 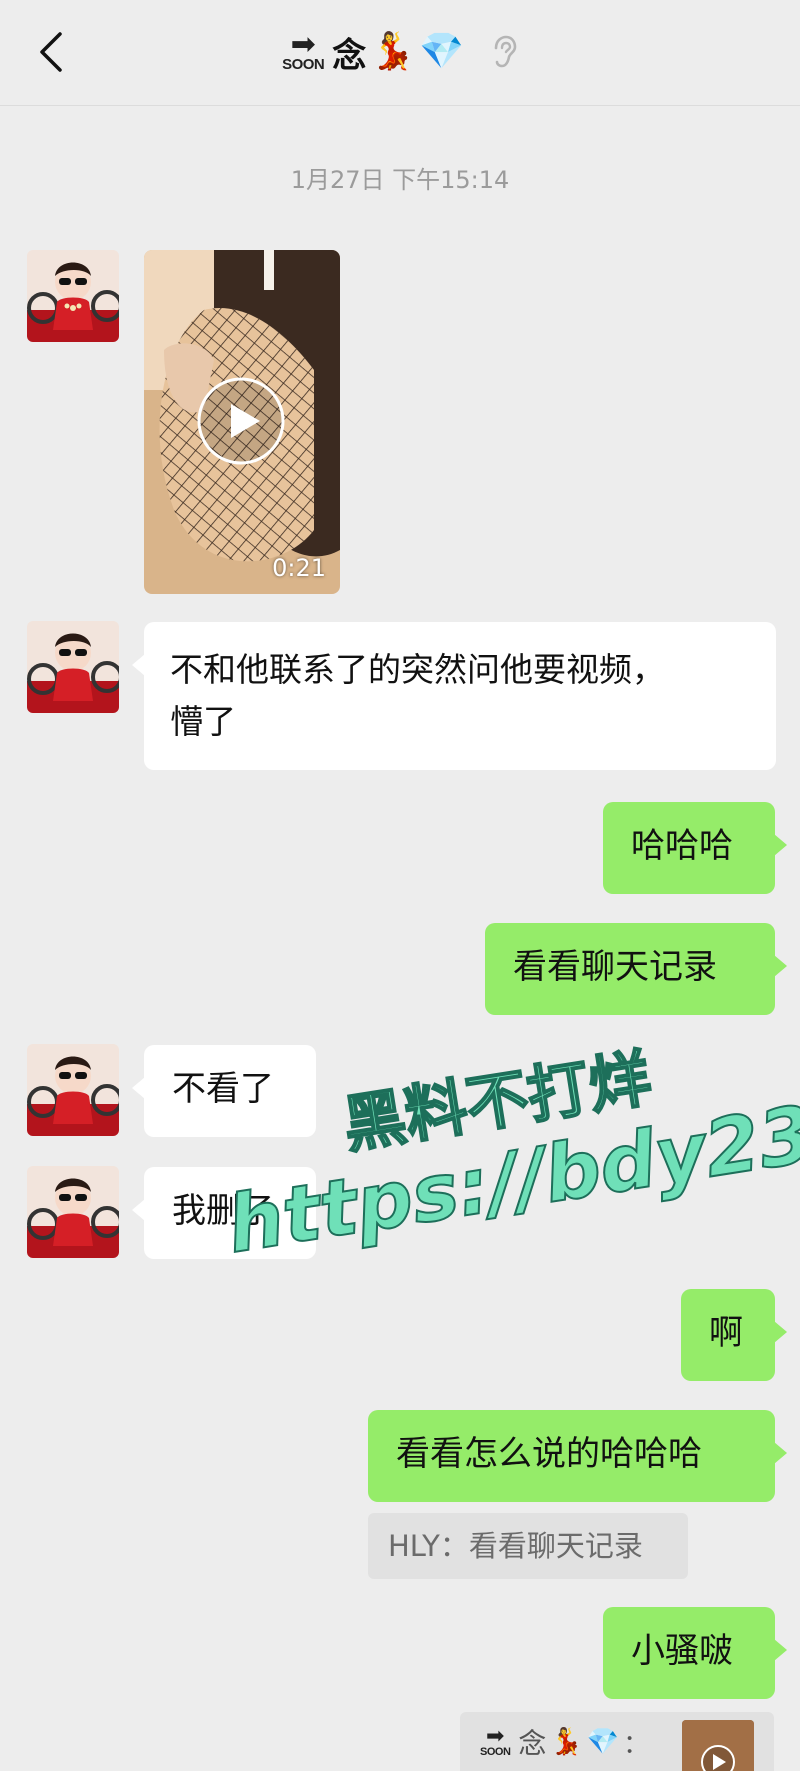 What do you see at coordinates (203, 721) in the screenshot?
I see `message-text: 懵了` at bounding box center [203, 721].